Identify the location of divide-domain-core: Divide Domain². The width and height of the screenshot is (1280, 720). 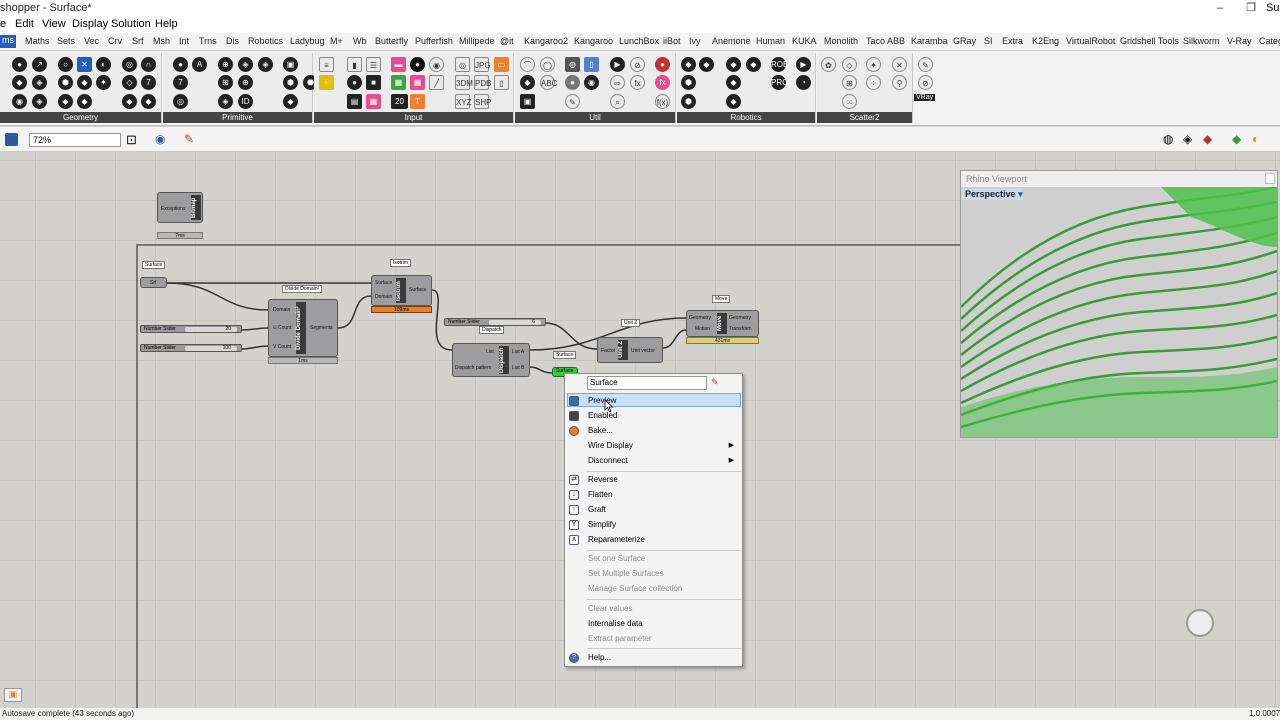
(301, 328).